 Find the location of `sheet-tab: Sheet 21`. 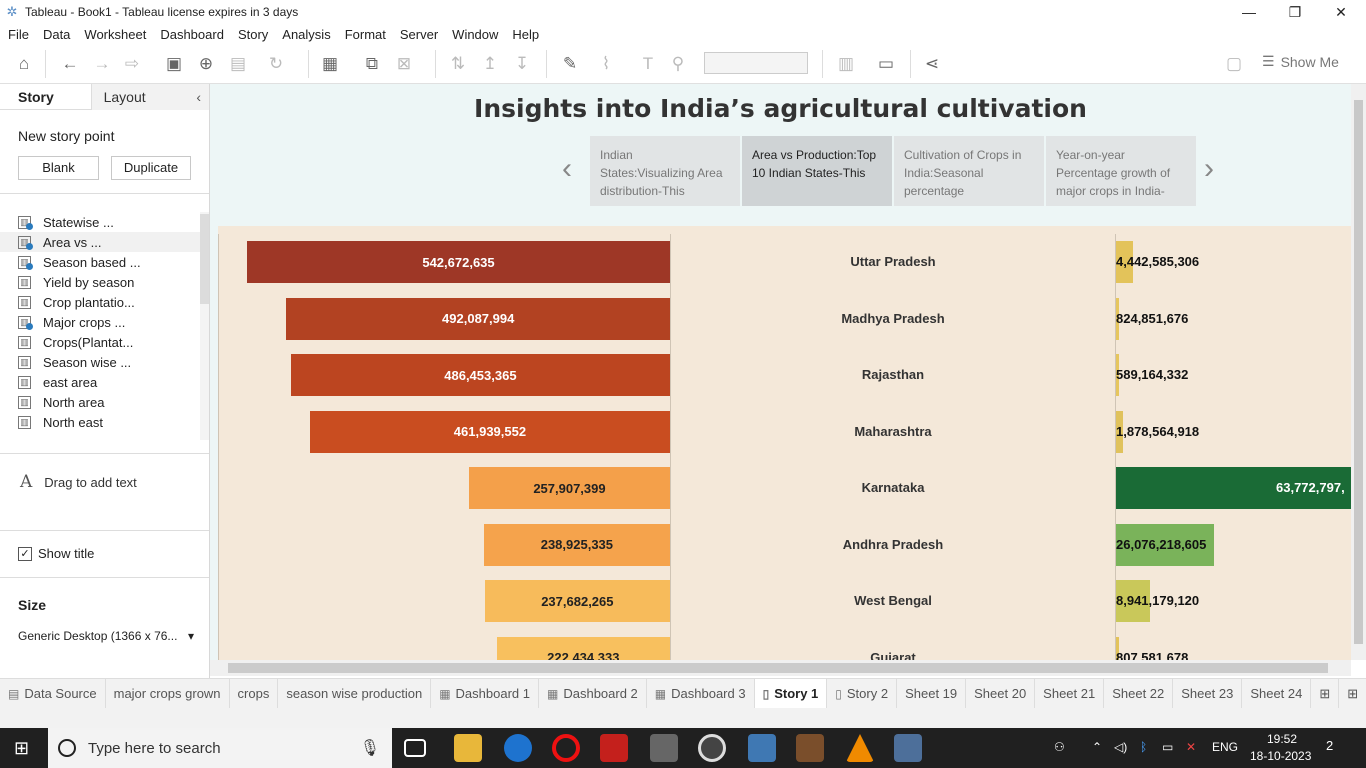

sheet-tab: Sheet 21 is located at coordinates (1070, 693).